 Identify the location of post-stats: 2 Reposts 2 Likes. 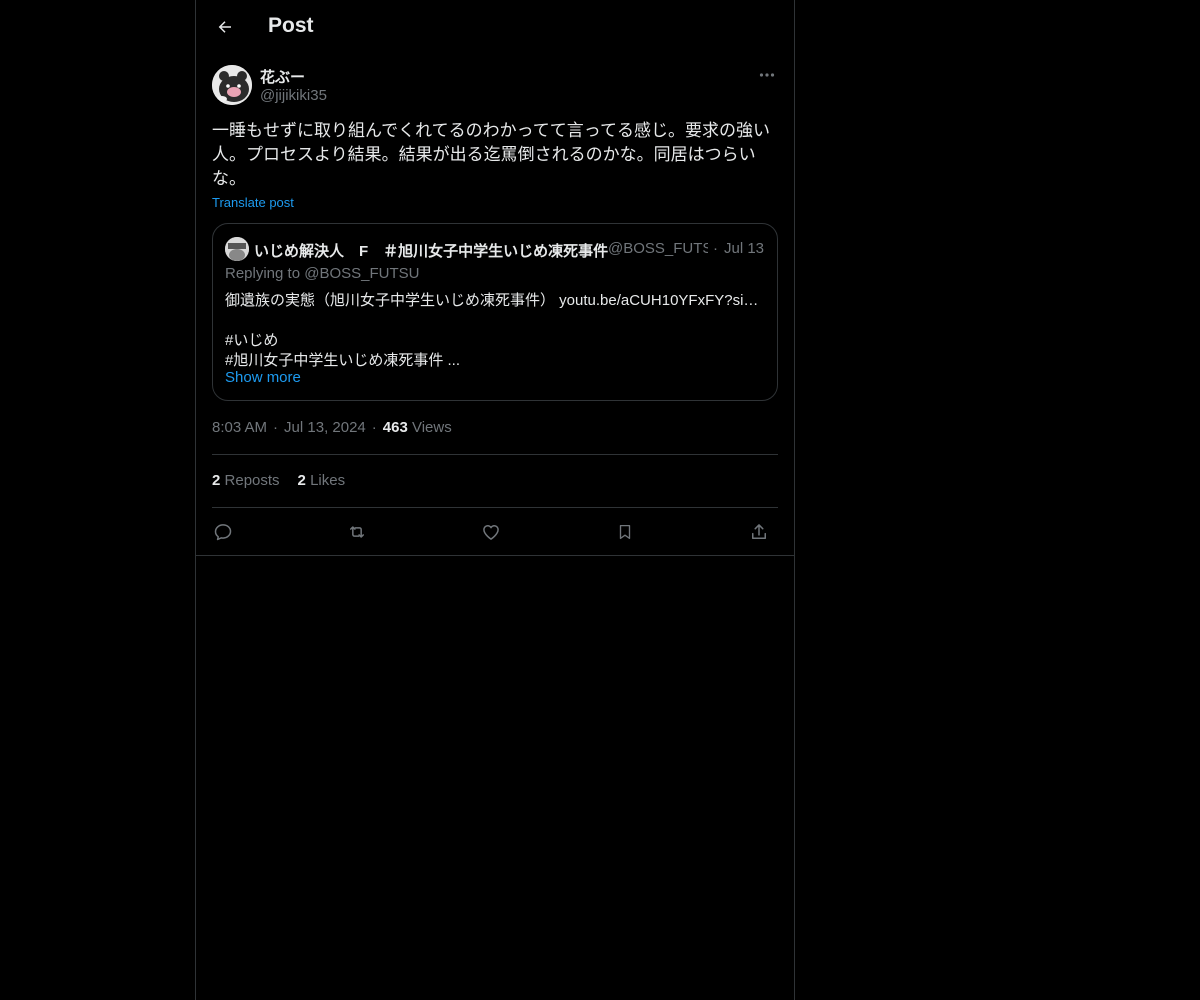
(287, 480).